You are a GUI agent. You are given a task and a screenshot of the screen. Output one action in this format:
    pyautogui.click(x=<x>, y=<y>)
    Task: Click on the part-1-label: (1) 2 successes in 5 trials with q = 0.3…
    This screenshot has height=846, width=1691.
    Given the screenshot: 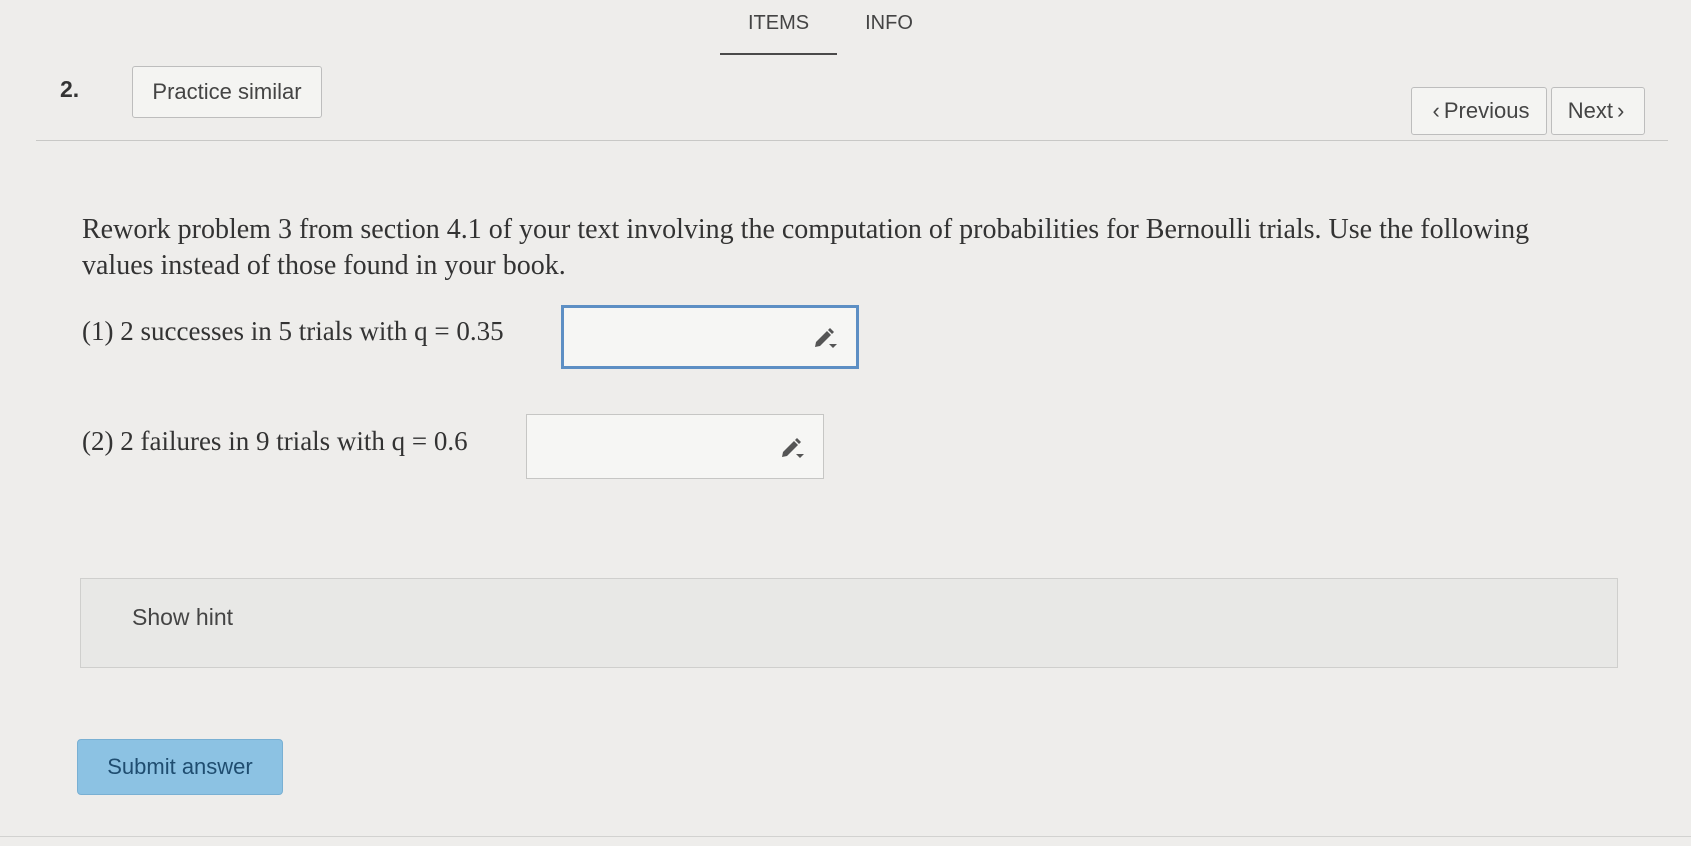 What is the action you would take?
    pyautogui.click(x=293, y=331)
    